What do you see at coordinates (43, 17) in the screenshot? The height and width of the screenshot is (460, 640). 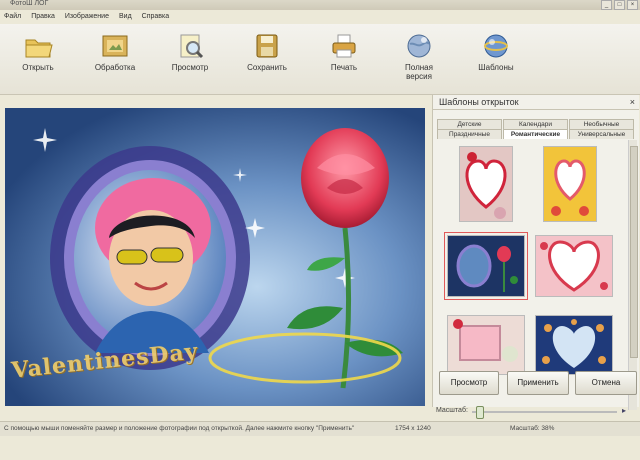 I see `menu-edit: Правка` at bounding box center [43, 17].